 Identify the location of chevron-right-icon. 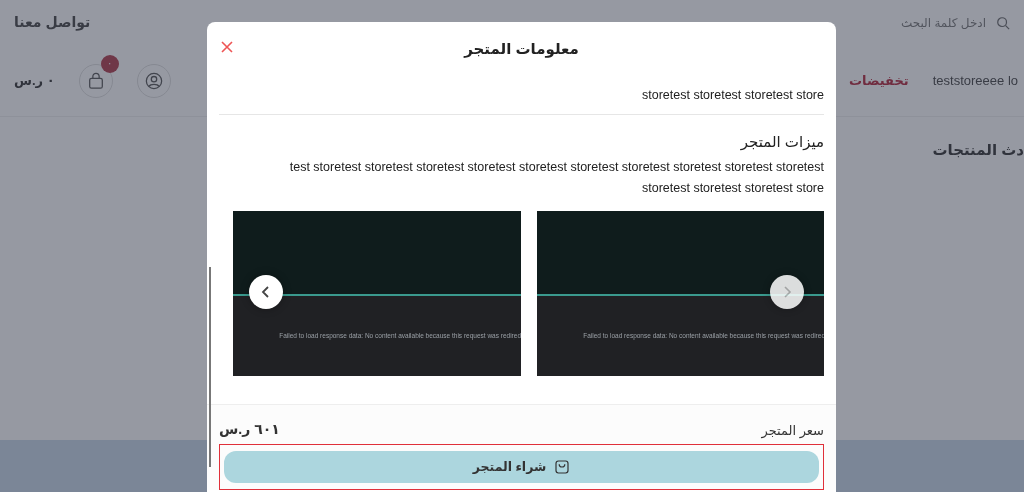
(787, 292).